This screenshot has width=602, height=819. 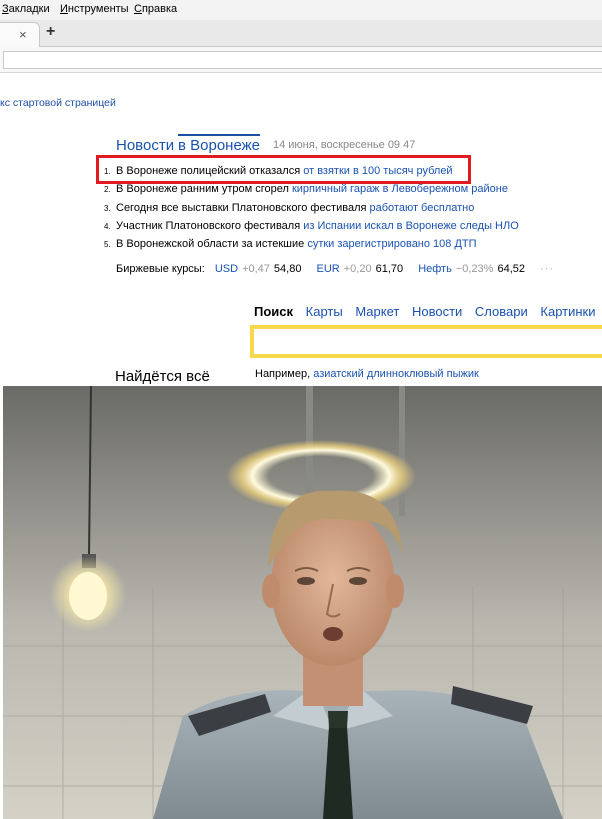 What do you see at coordinates (204, 189) in the screenshot?
I see `news-text: В Воронеже ранним утром сгорел` at bounding box center [204, 189].